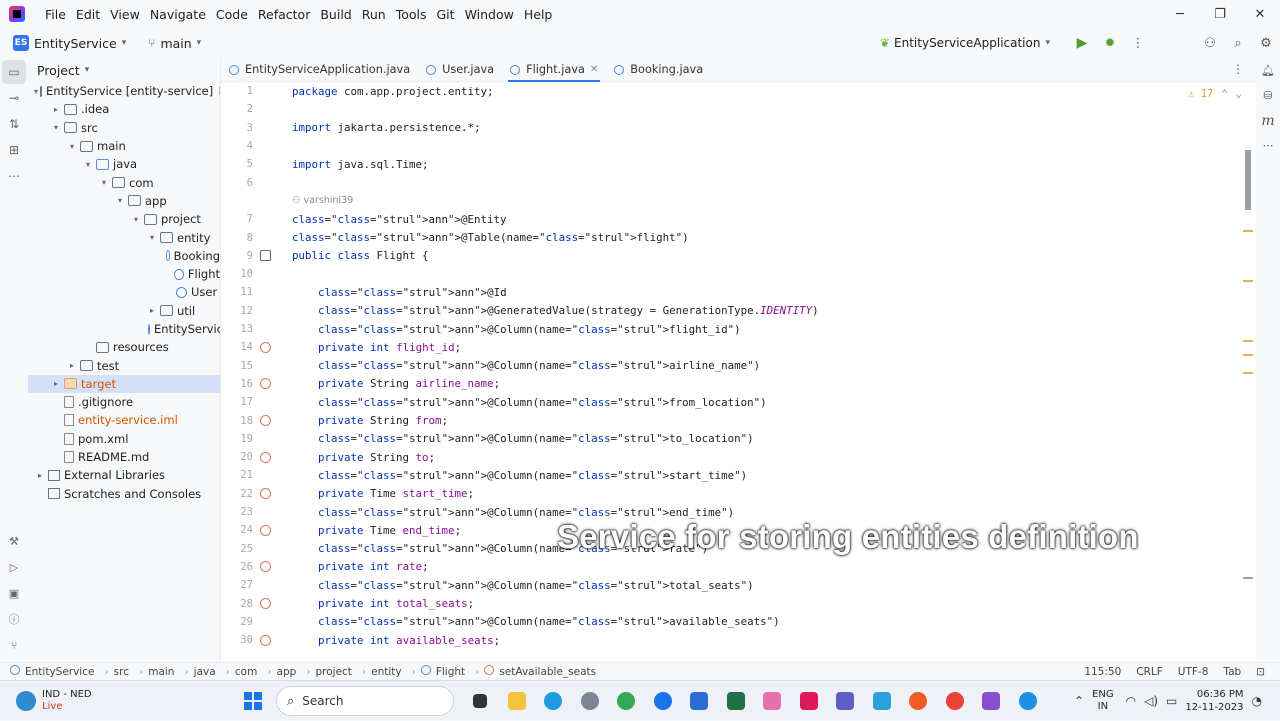  Describe the element at coordinates (237, 439) in the screenshot. I see `line-number: 19` at that location.